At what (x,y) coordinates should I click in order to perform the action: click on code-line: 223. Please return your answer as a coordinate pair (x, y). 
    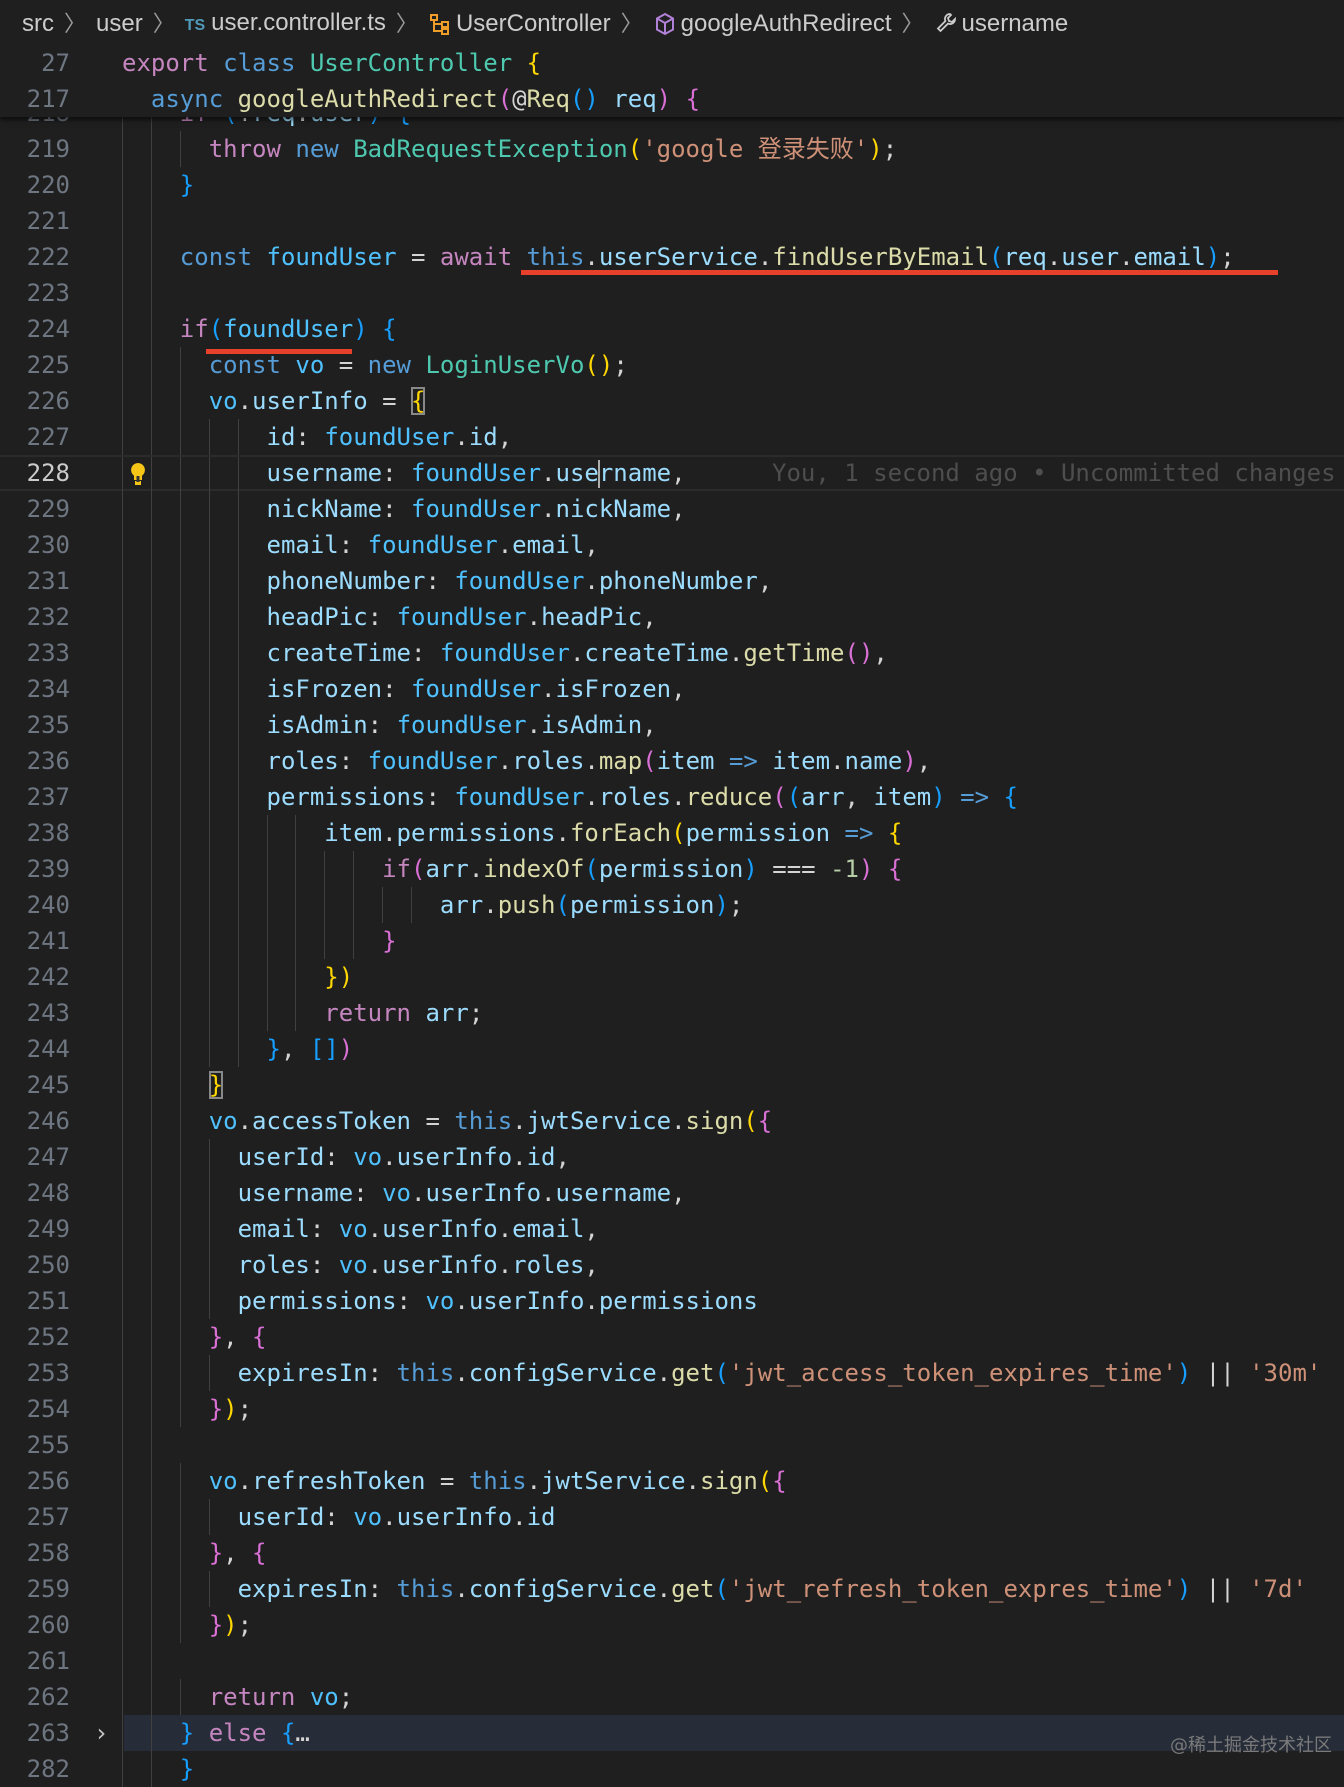
    Looking at the image, I should click on (672, 292).